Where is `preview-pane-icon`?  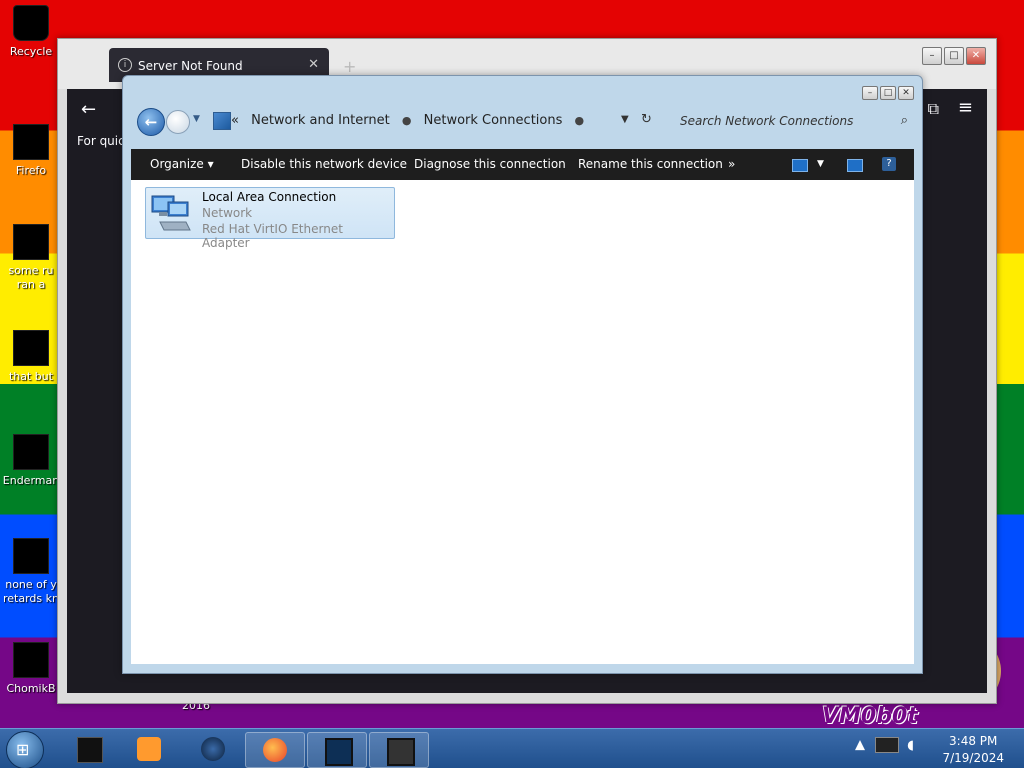 preview-pane-icon is located at coordinates (855, 165).